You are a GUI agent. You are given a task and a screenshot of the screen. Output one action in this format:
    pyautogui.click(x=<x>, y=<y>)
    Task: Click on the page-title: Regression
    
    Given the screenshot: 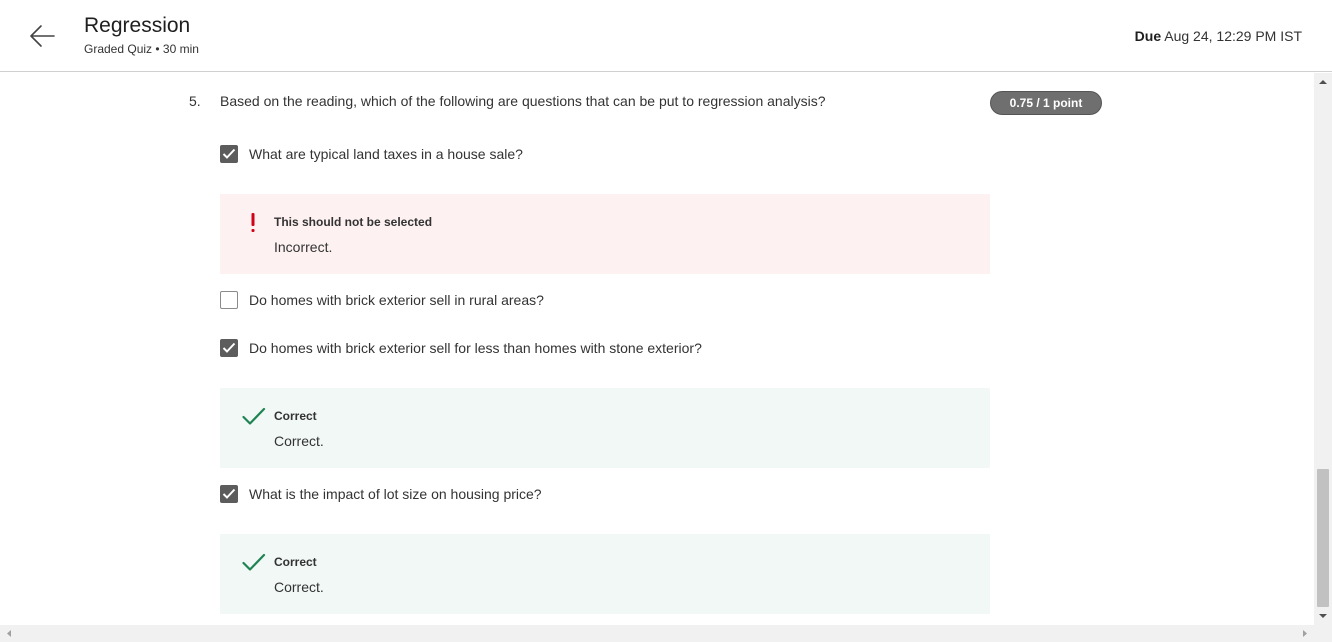 What is the action you would take?
    pyautogui.click(x=137, y=25)
    